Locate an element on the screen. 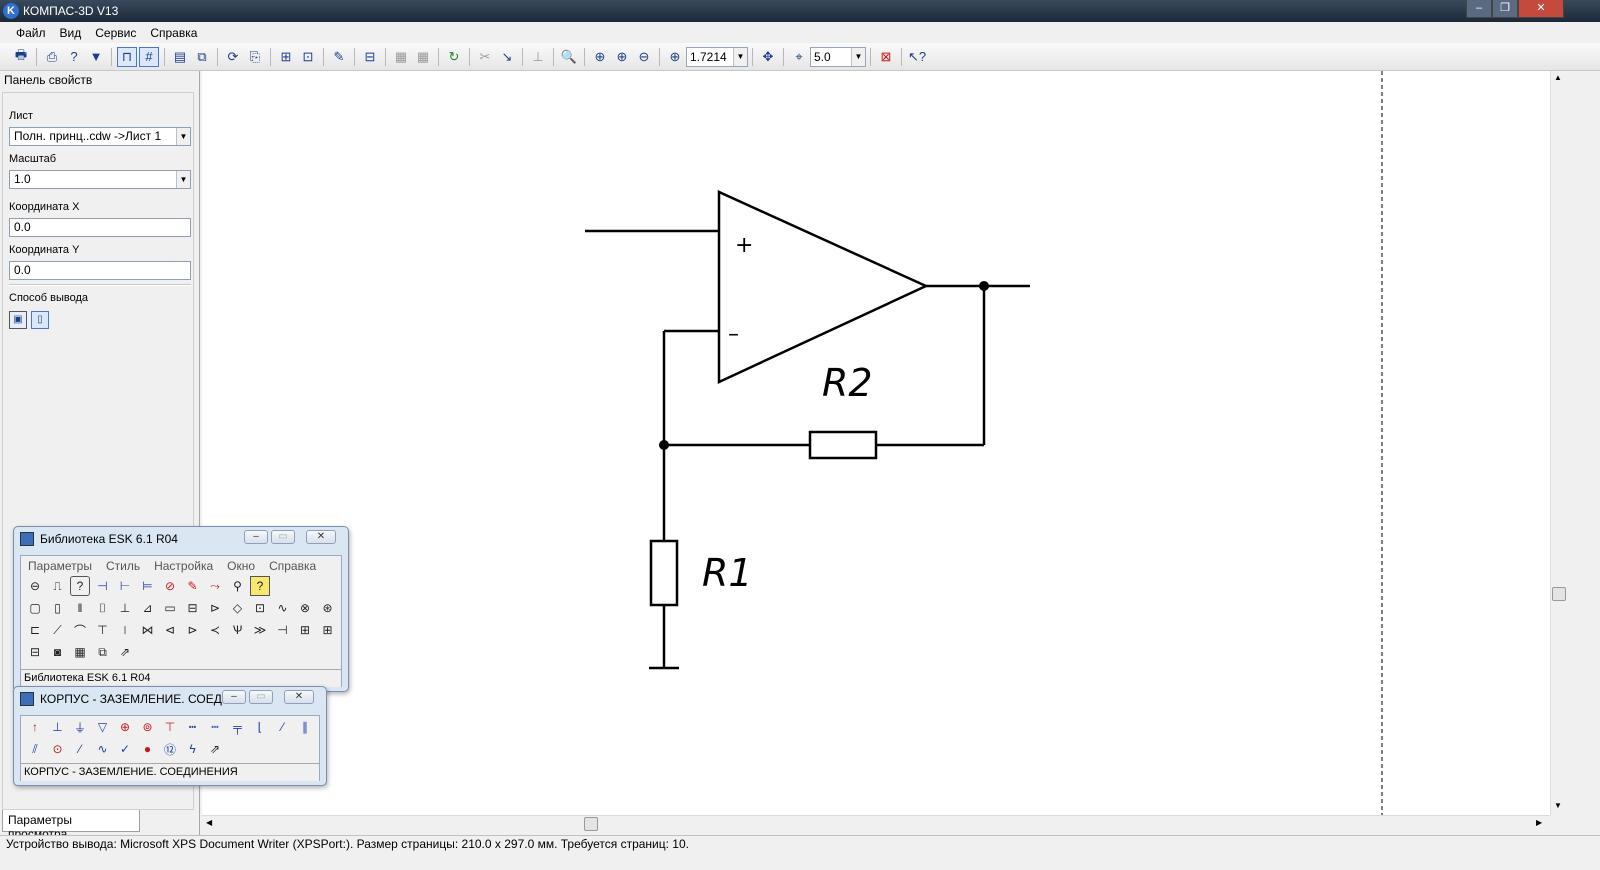 The height and width of the screenshot is (870, 1600). output-mode-1-icon: ▣ is located at coordinates (18, 320).